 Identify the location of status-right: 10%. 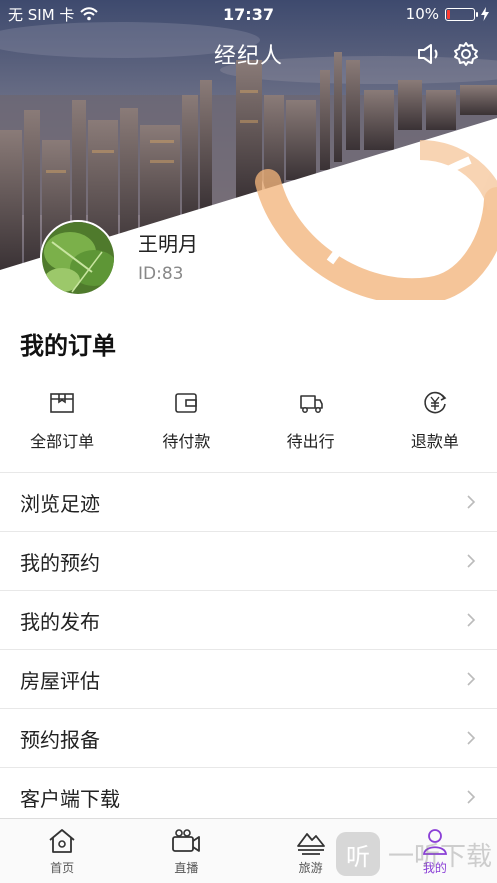
(447, 14).